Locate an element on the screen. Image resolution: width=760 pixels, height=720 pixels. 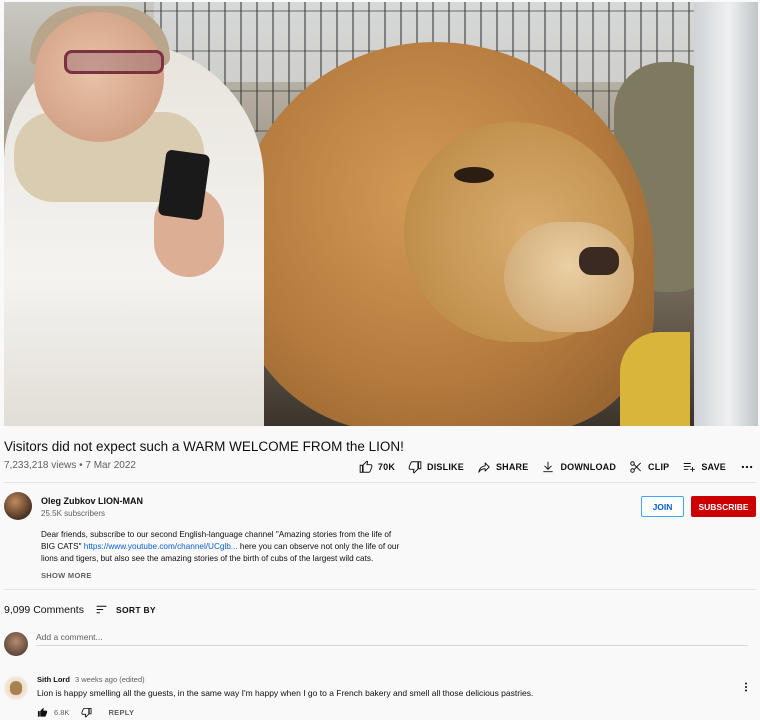
user-avatar is located at coordinates (16, 644).